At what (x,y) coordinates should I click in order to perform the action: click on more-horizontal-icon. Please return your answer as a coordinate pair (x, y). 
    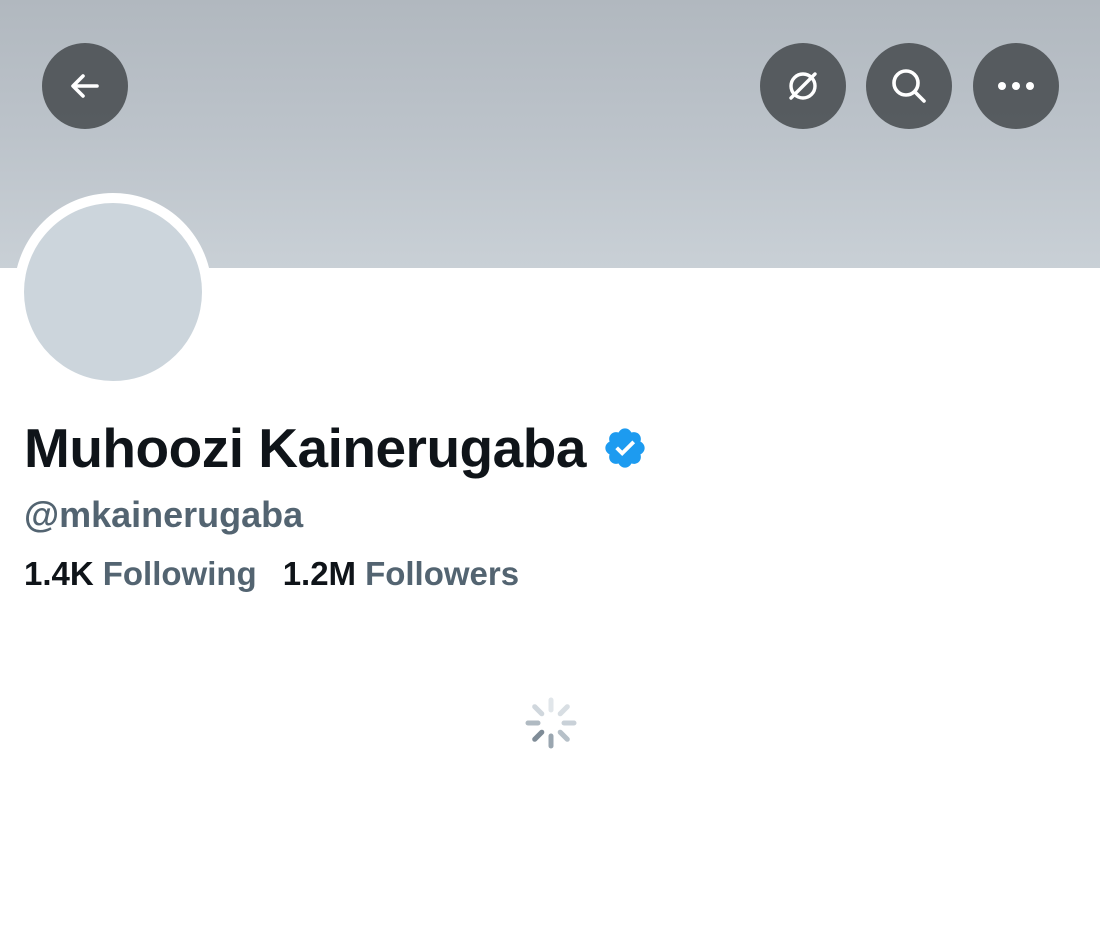
    Looking at the image, I should click on (1016, 86).